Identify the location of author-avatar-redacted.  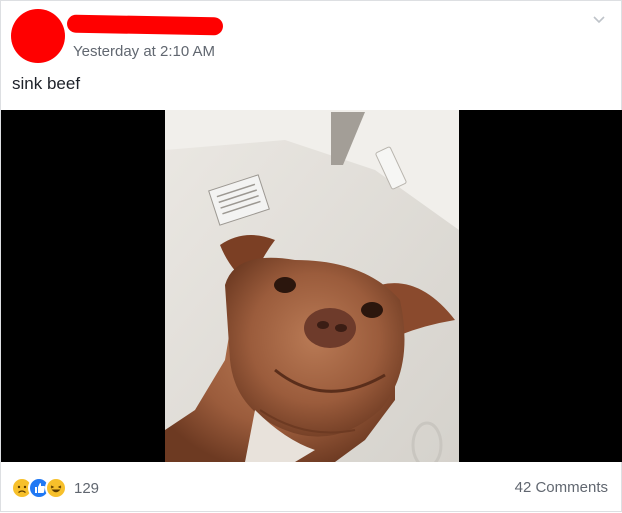
(38, 36).